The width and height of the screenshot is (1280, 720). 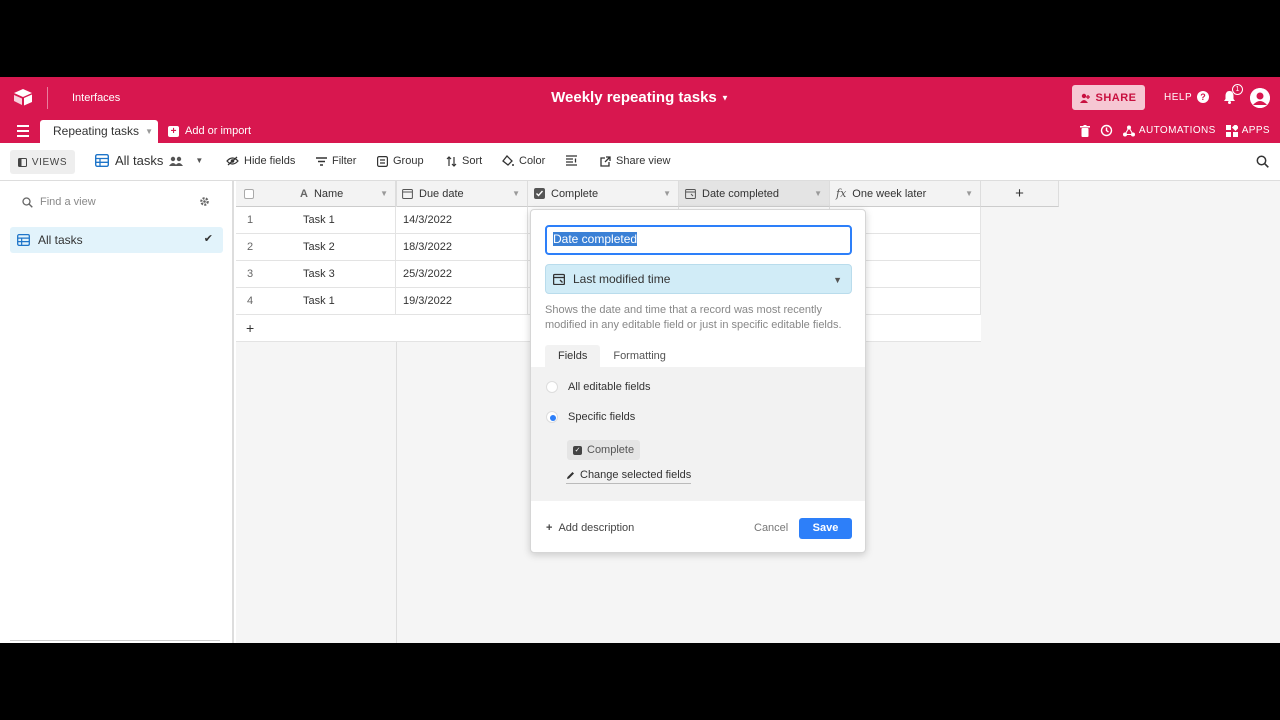 I want to click on hide-fields-label: Hide fields, so click(x=270, y=161).